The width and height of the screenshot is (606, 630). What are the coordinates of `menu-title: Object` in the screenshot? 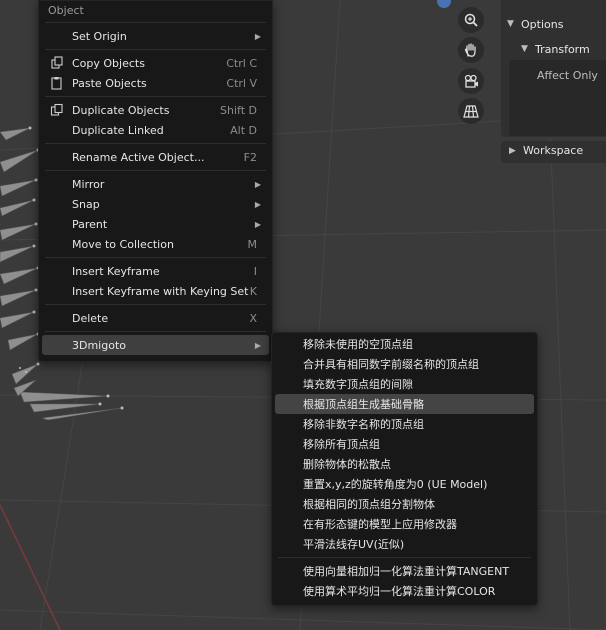 It's located at (66, 10).